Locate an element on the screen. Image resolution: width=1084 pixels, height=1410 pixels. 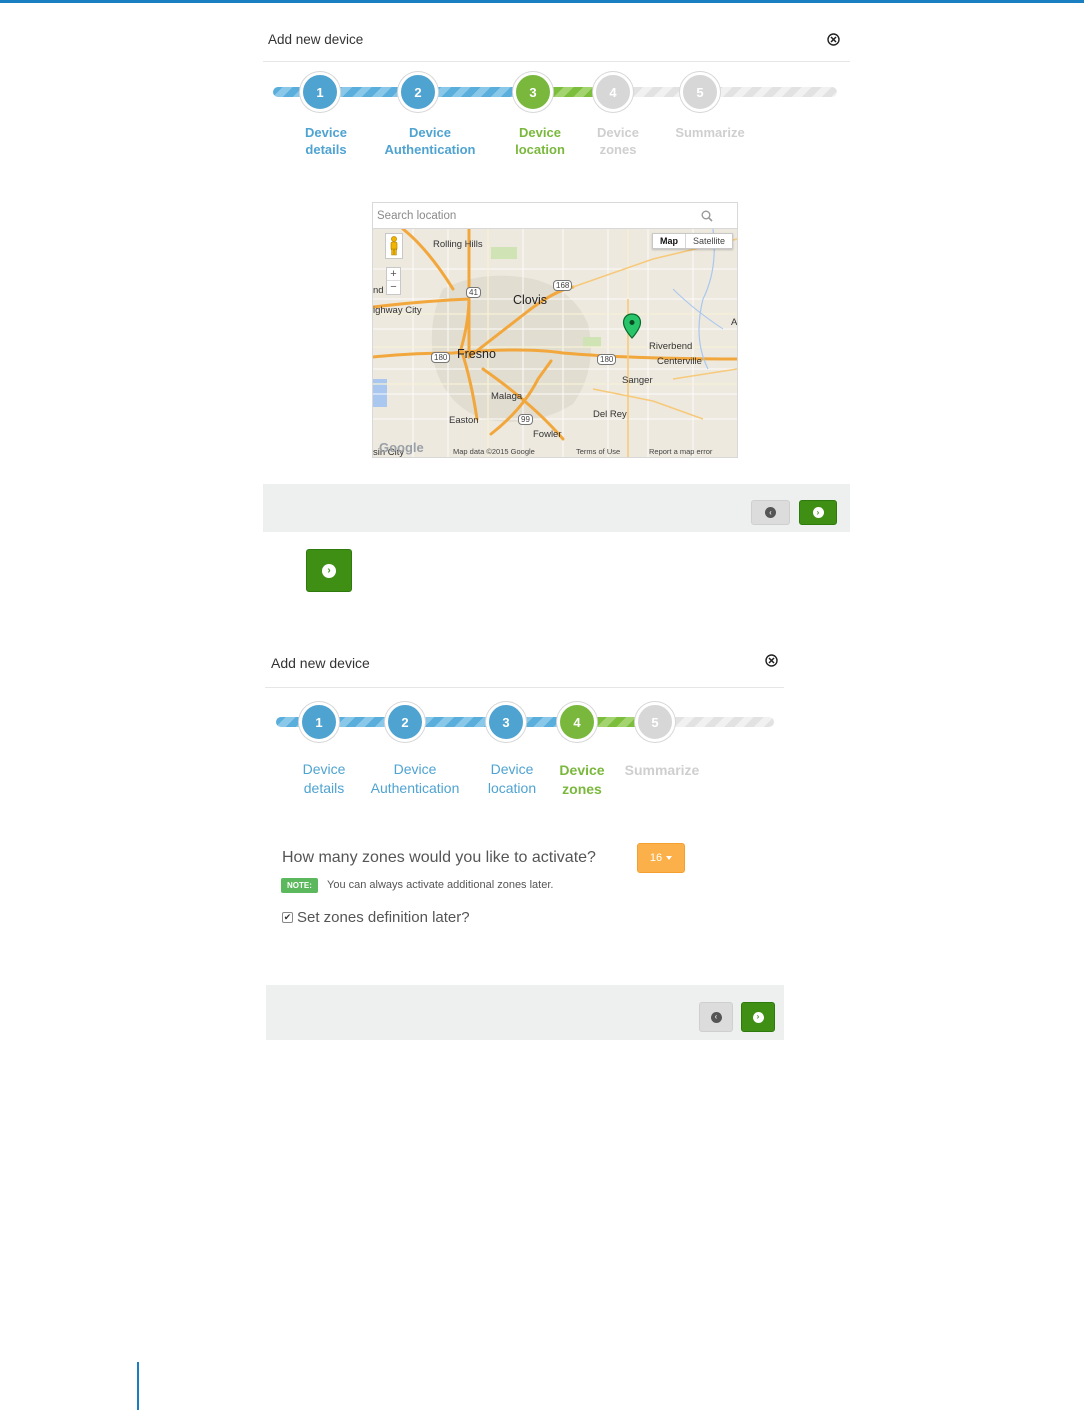
caret-down-icon is located at coordinates (669, 858).